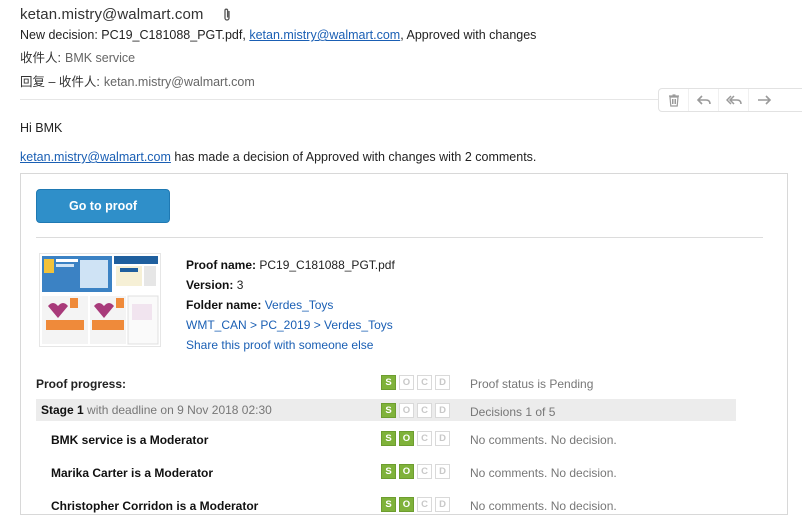 Image resolution: width=802 pixels, height=515 pixels. Describe the element at coordinates (40, 58) in the screenshot. I see `to-label: 收件人:` at that location.